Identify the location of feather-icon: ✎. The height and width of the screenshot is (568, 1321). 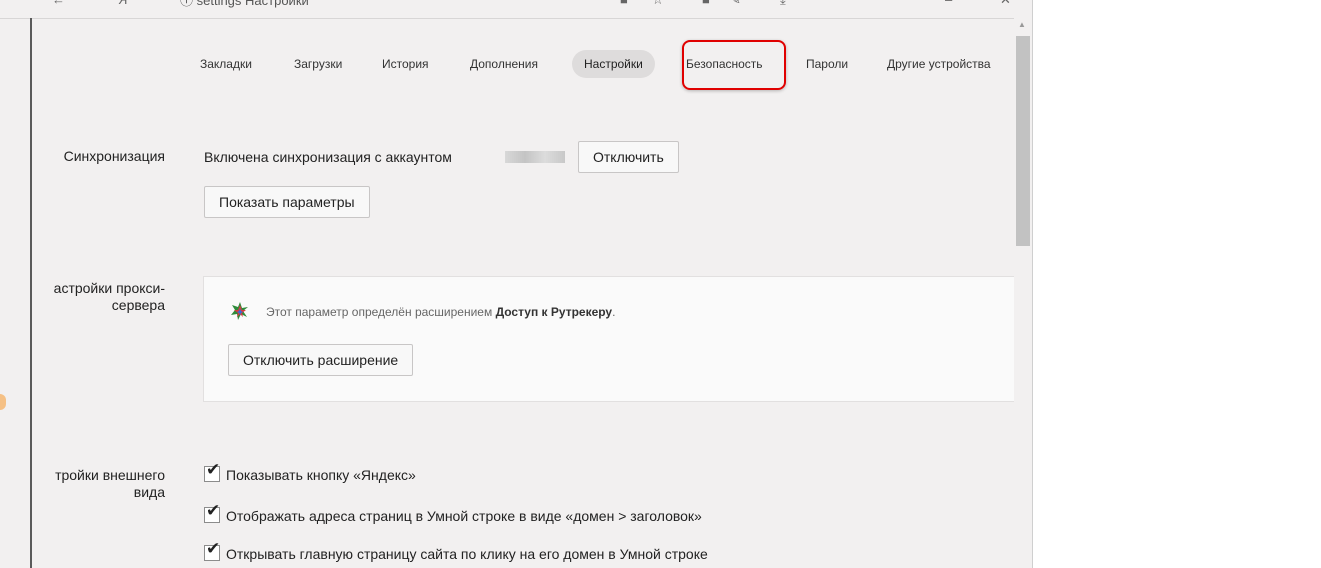
(735, 4).